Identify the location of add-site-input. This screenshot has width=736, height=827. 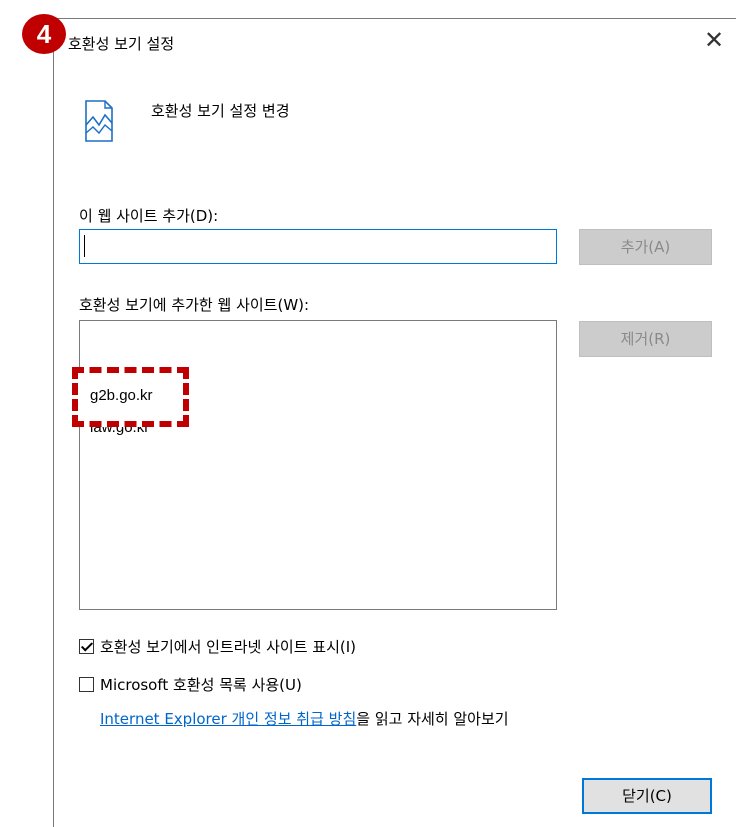
(318, 246).